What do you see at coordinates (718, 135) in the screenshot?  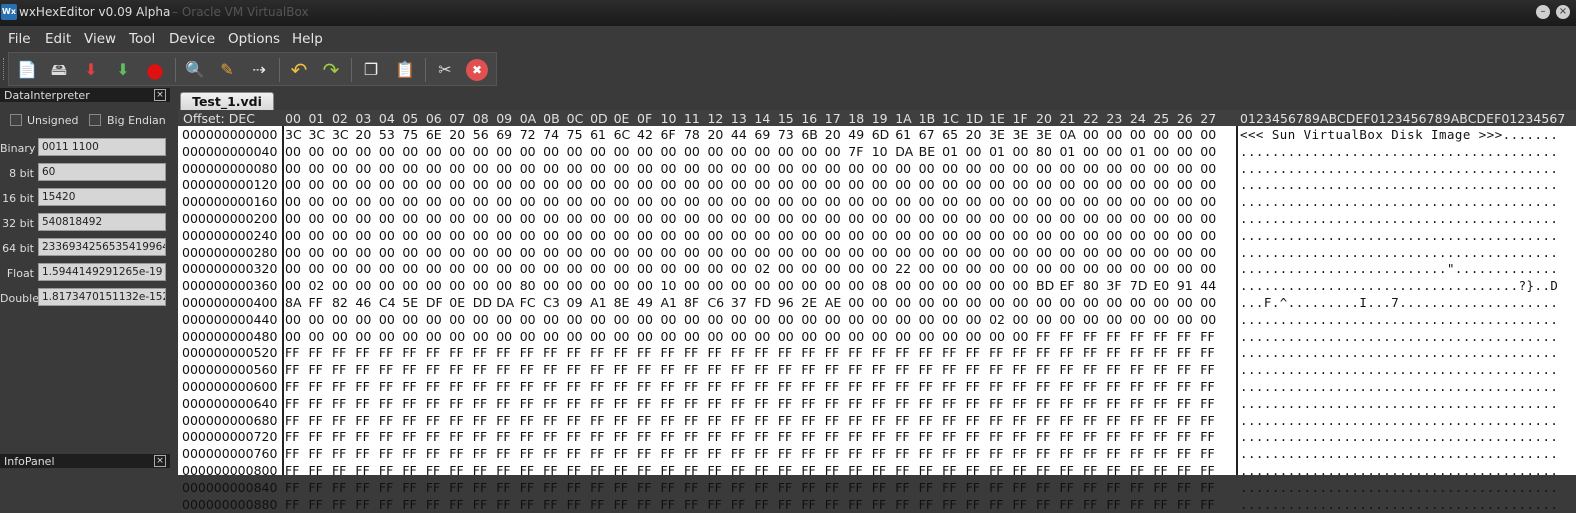 I see `hex-byte: 20` at bounding box center [718, 135].